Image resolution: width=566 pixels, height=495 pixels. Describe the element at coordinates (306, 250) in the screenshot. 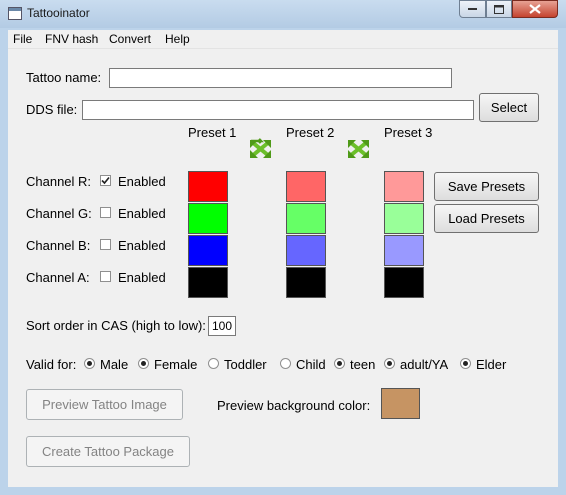

I see `preset-2-b-swatch` at that location.